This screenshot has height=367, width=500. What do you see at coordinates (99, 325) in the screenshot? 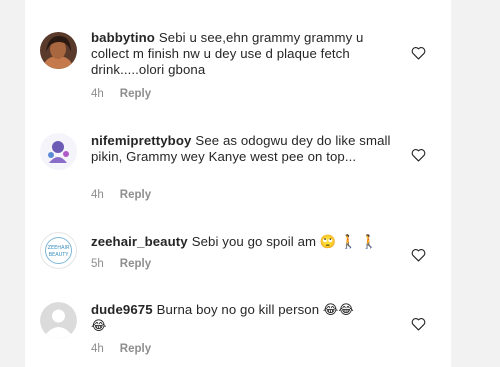
I see `comment-emoji-line2: 😂` at bounding box center [99, 325].